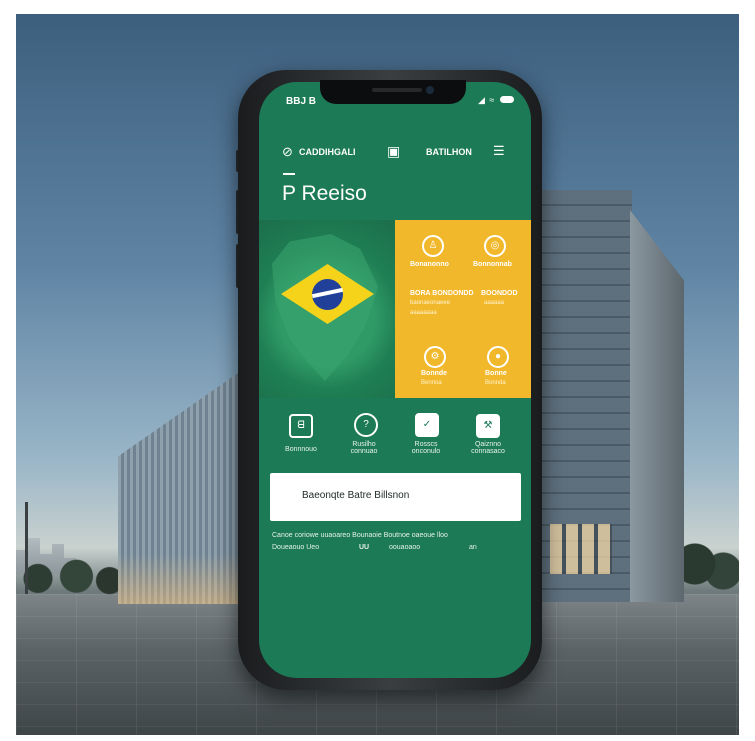 Image resolution: width=755 pixels, height=741 pixels. Describe the element at coordinates (366, 425) in the screenshot. I see `target-icon: ?` at that location.